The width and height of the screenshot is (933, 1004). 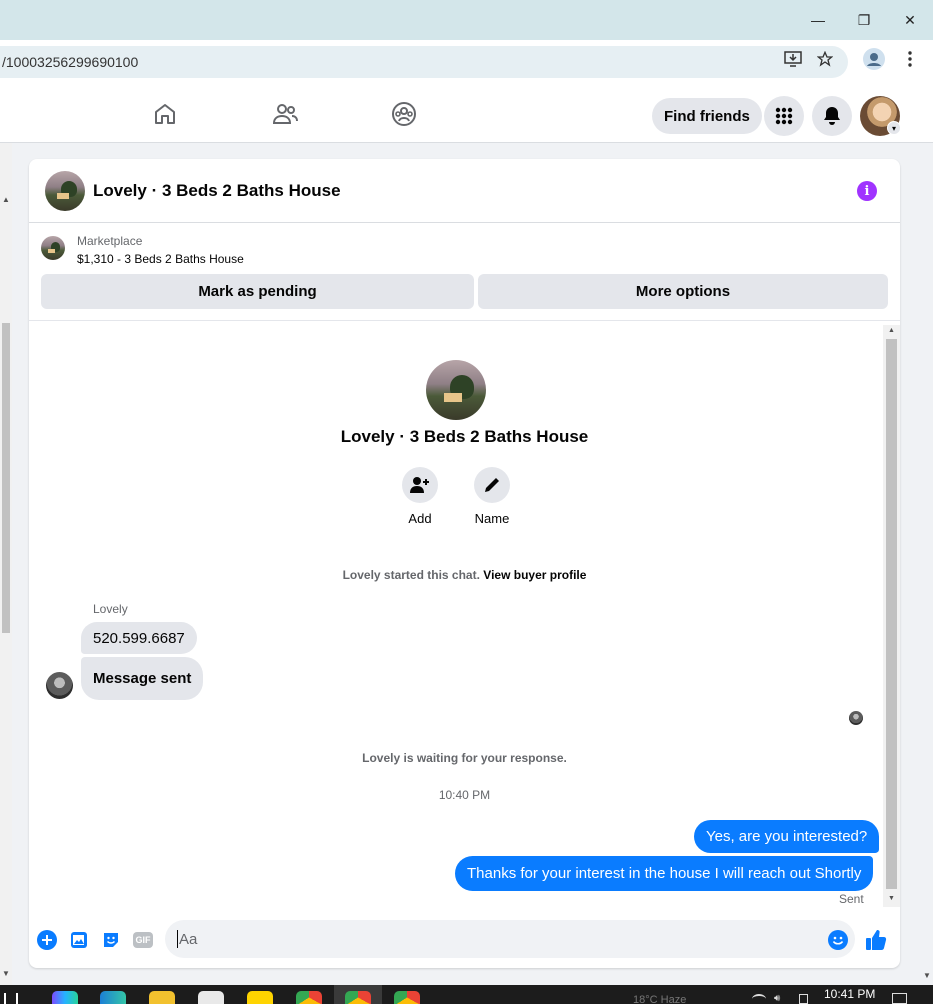 What do you see at coordinates (257, 291) in the screenshot?
I see `mark-as-pending-button: Mark as pending` at bounding box center [257, 291].